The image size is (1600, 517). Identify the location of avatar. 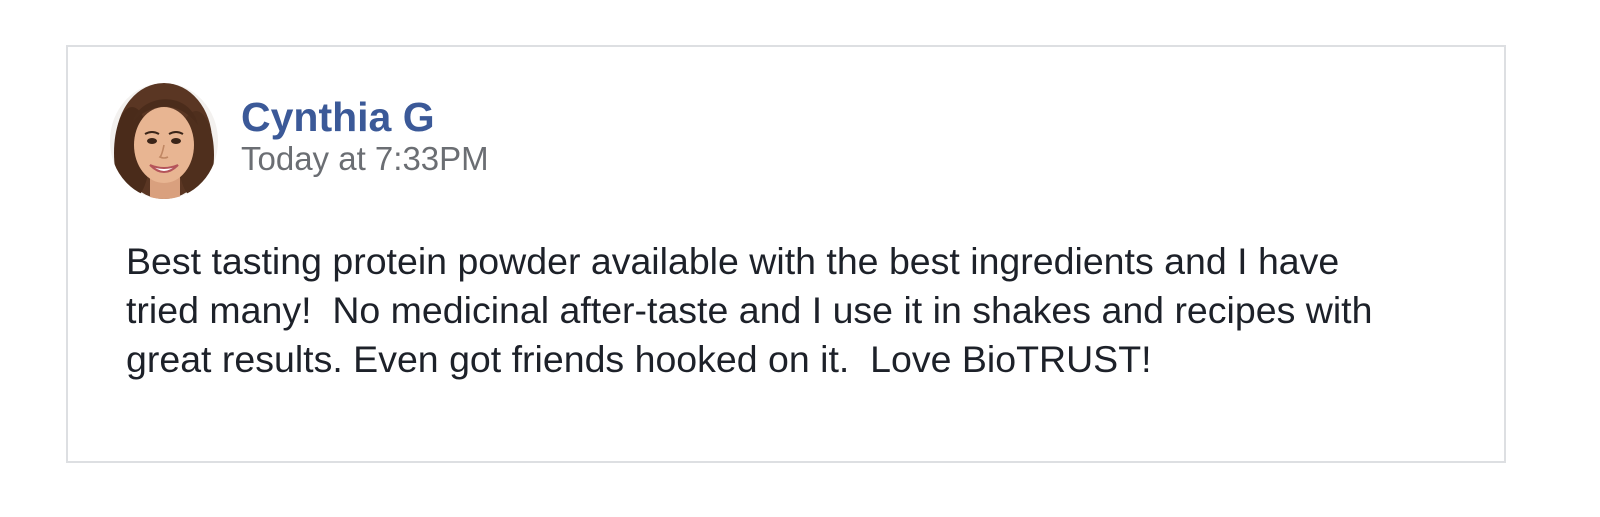
(164, 141).